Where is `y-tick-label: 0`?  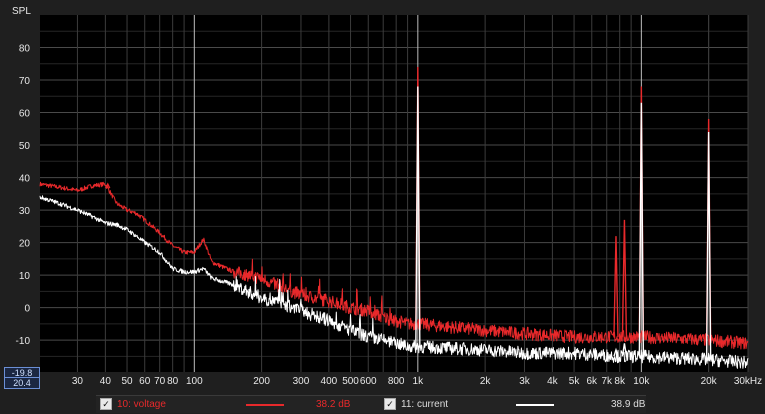
y-tick-label: 0 is located at coordinates (27, 309).